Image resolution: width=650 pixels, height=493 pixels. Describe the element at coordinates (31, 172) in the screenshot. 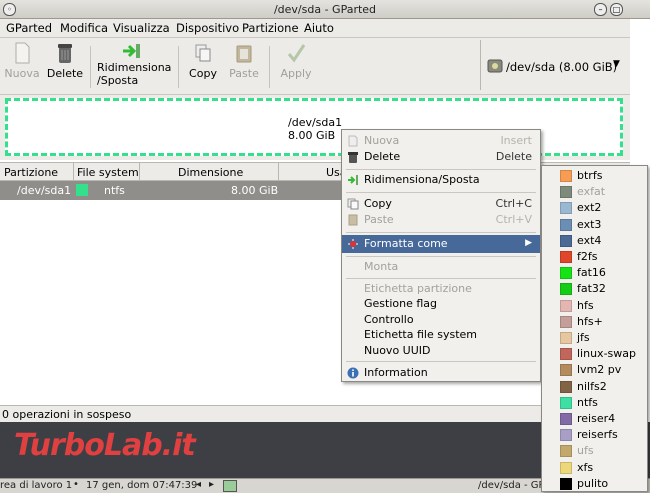

I see `column-header-partition: Partizione` at that location.